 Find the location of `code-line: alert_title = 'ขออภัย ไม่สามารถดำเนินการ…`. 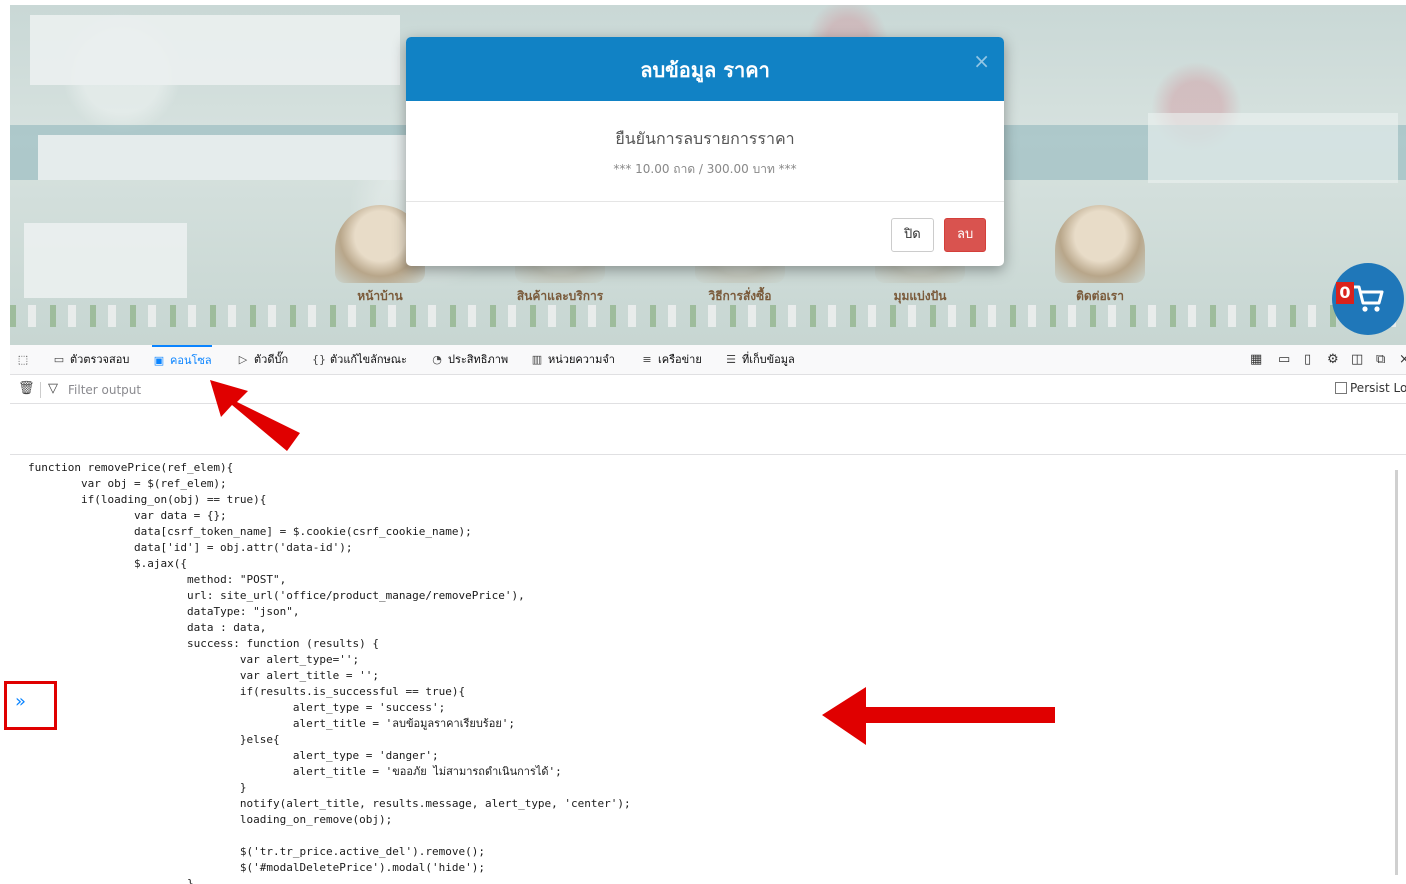

code-line: alert_title = 'ขออภัย ไม่สามารถดำเนินการ… is located at coordinates (295, 771).